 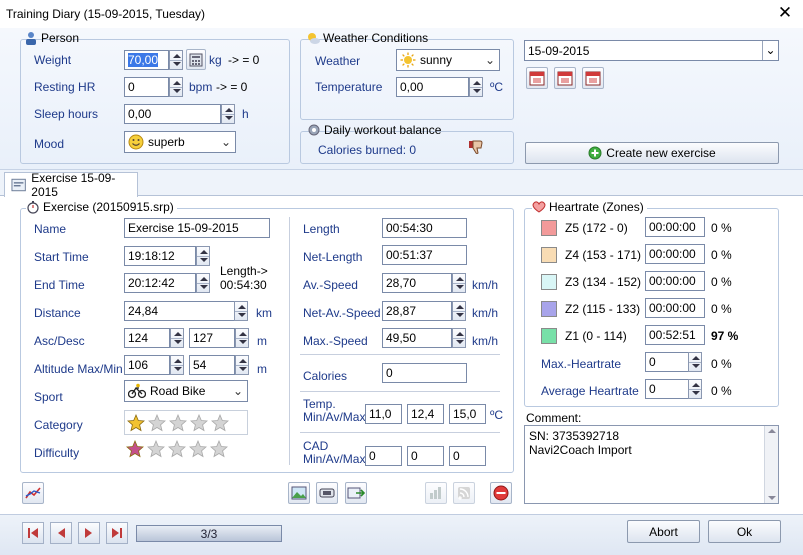 I want to click on net-av-speed-input: 28,87, so click(x=417, y=311).